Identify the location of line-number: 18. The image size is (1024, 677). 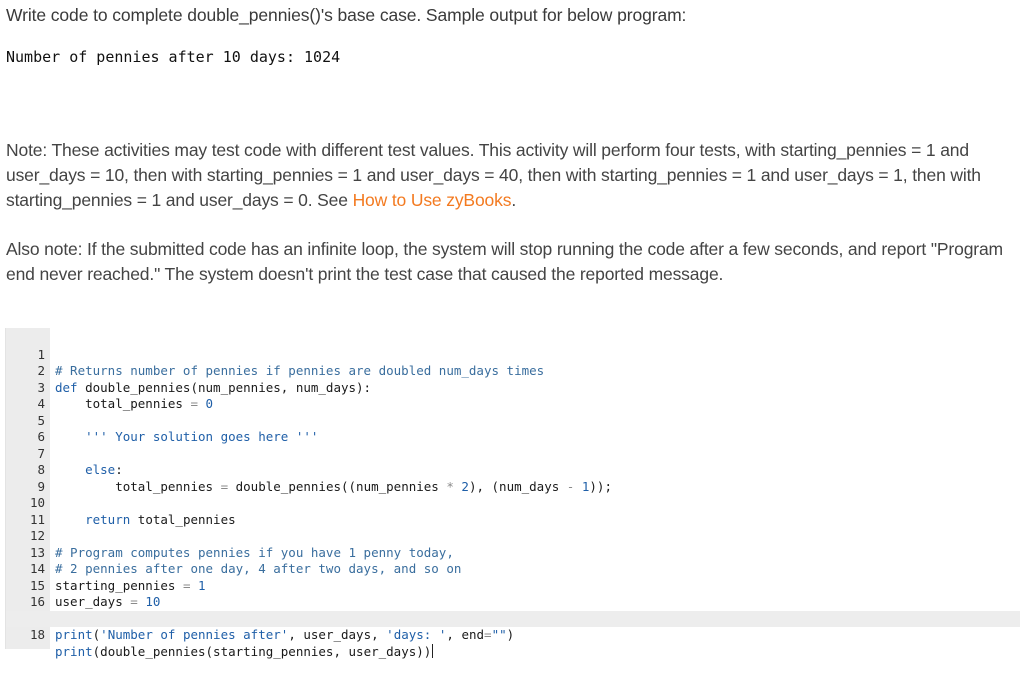
(37, 634).